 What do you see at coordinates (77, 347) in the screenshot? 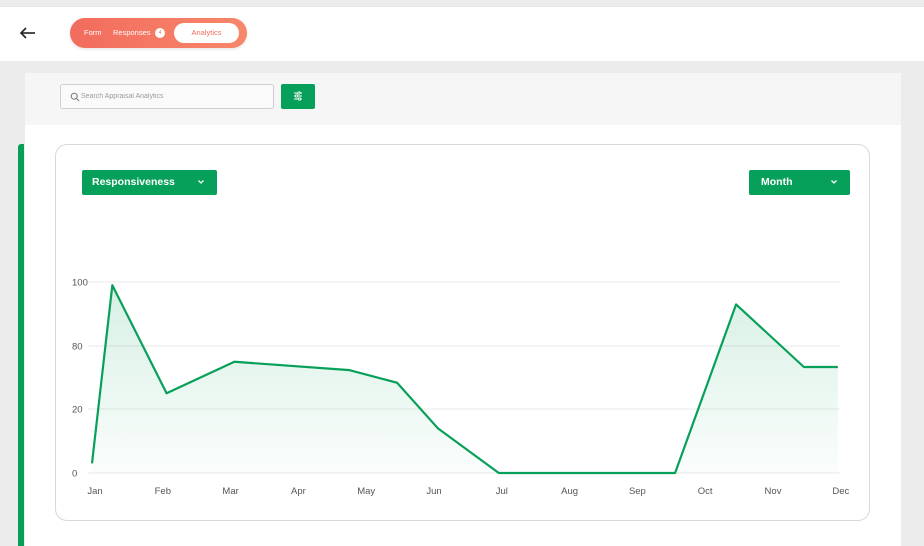
I see `y-tick-label: 80` at bounding box center [77, 347].